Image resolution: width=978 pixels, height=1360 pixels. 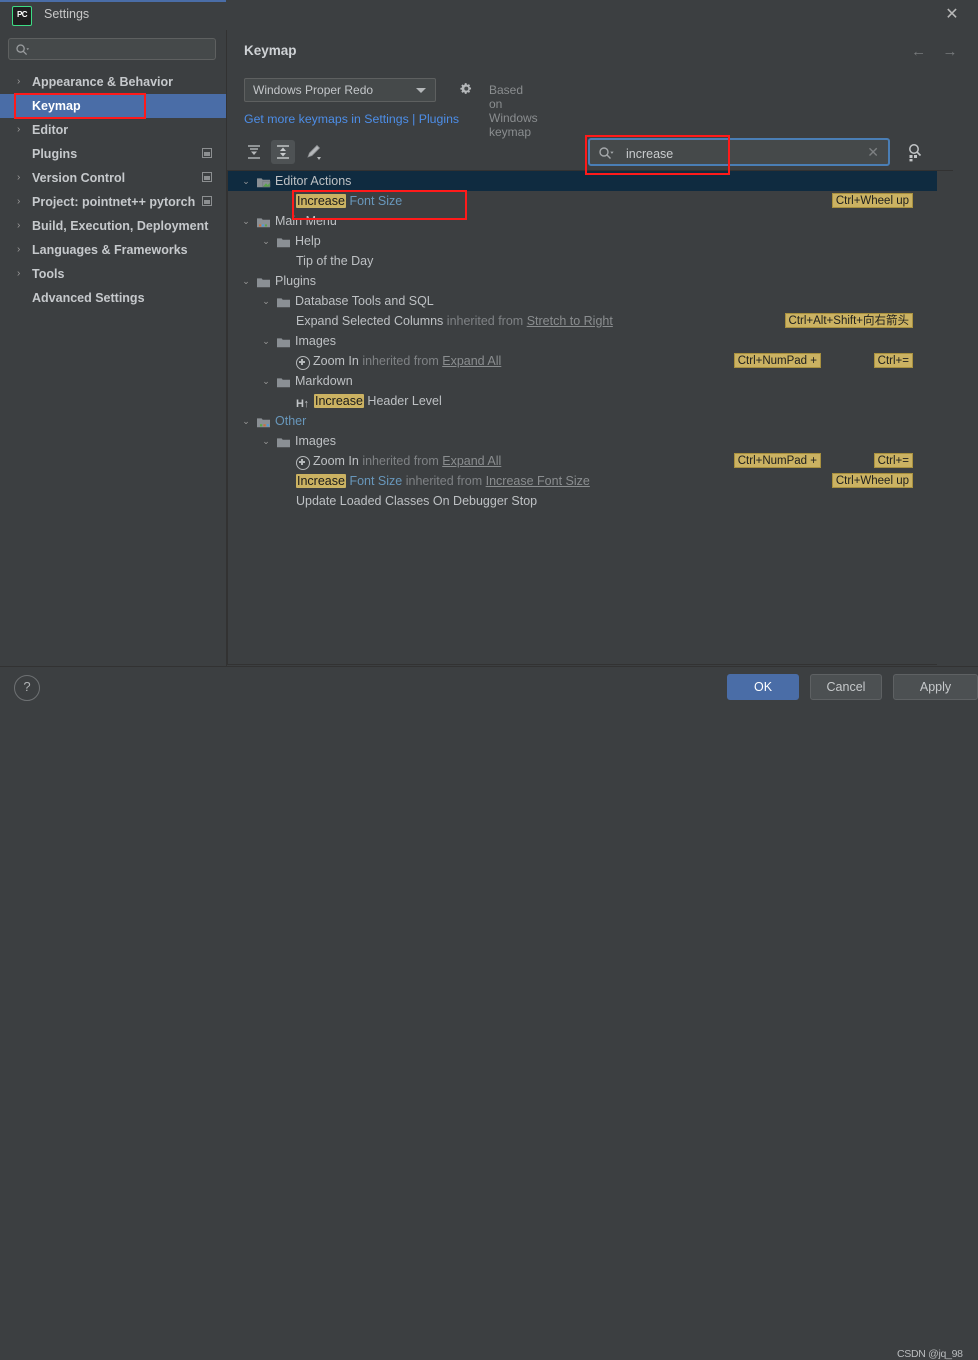 I want to click on sidebar-item-label: Advanced Settings, so click(x=88, y=298).